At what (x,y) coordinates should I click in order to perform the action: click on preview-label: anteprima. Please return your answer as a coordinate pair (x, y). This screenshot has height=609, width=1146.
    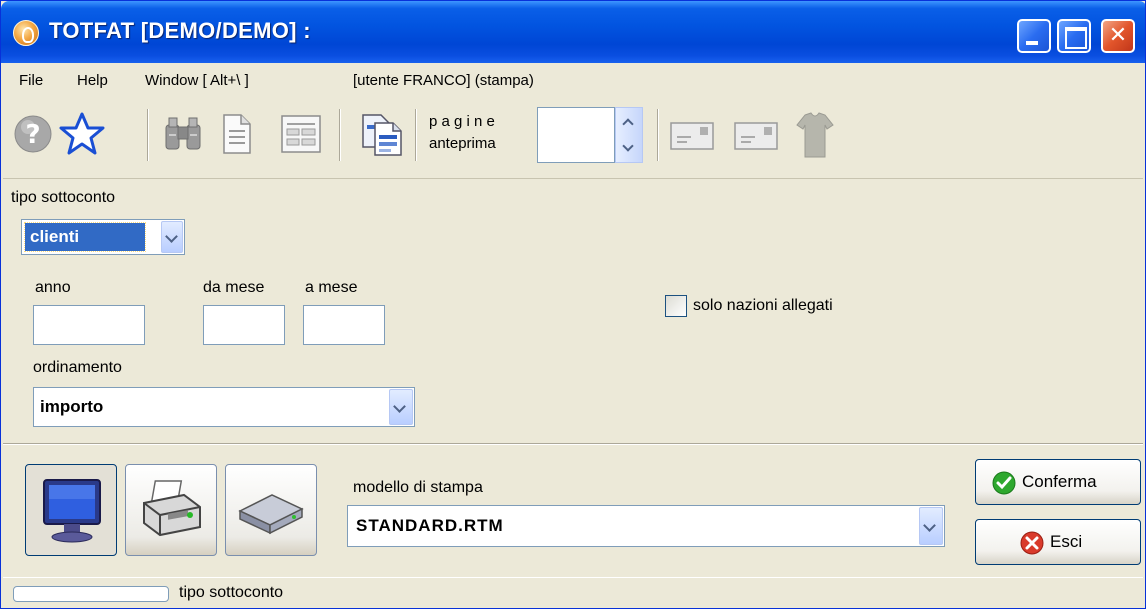
    Looking at the image, I should click on (462, 143).